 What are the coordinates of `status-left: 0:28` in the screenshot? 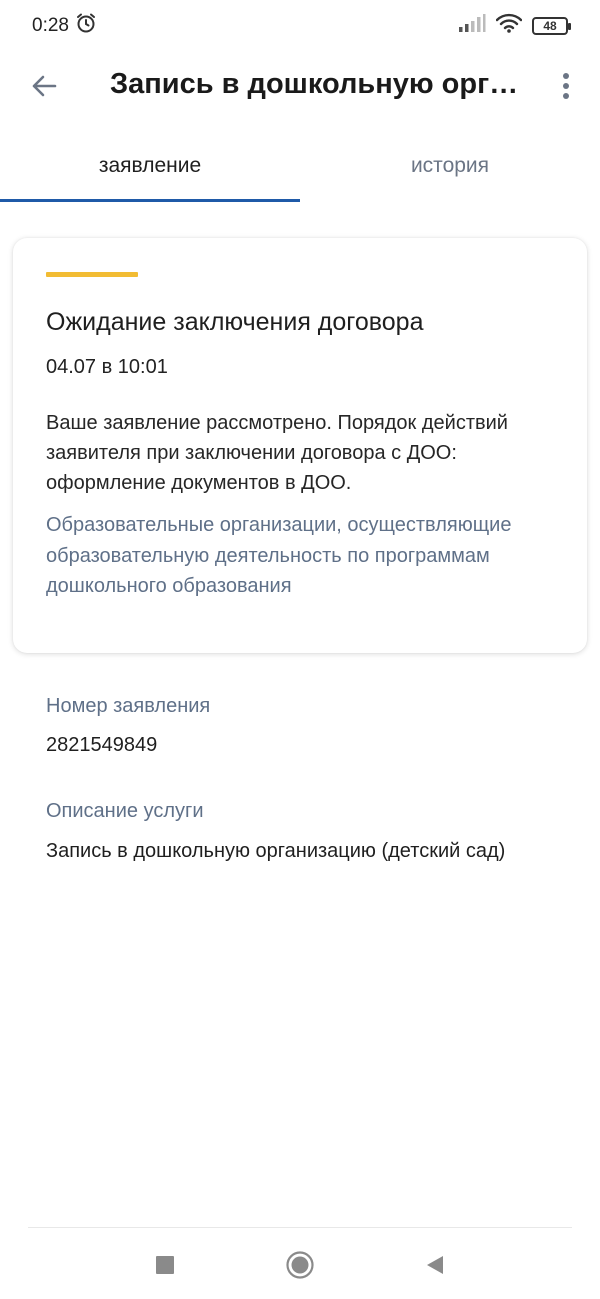 It's located at (64, 26).